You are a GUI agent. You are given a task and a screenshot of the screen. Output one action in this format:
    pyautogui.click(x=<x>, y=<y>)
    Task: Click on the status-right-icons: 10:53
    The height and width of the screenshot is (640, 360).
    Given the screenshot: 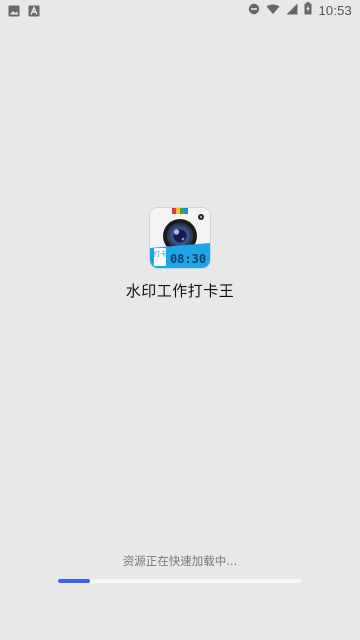 What is the action you would take?
    pyautogui.click(x=300, y=11)
    